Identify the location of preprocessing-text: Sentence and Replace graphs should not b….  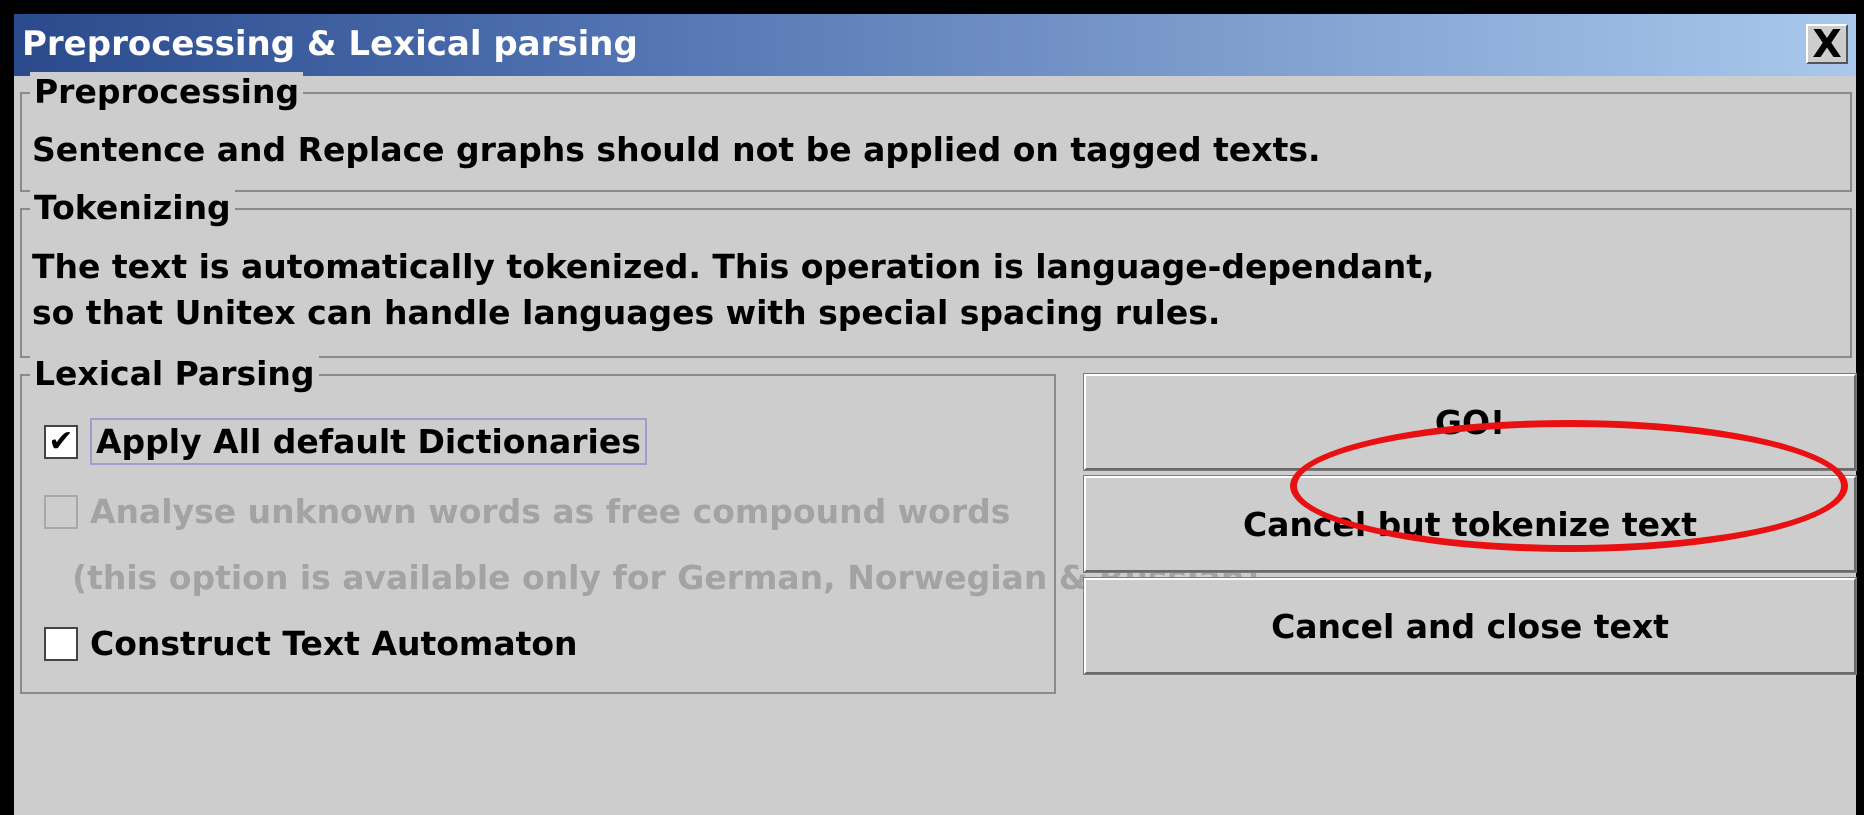
(676, 149).